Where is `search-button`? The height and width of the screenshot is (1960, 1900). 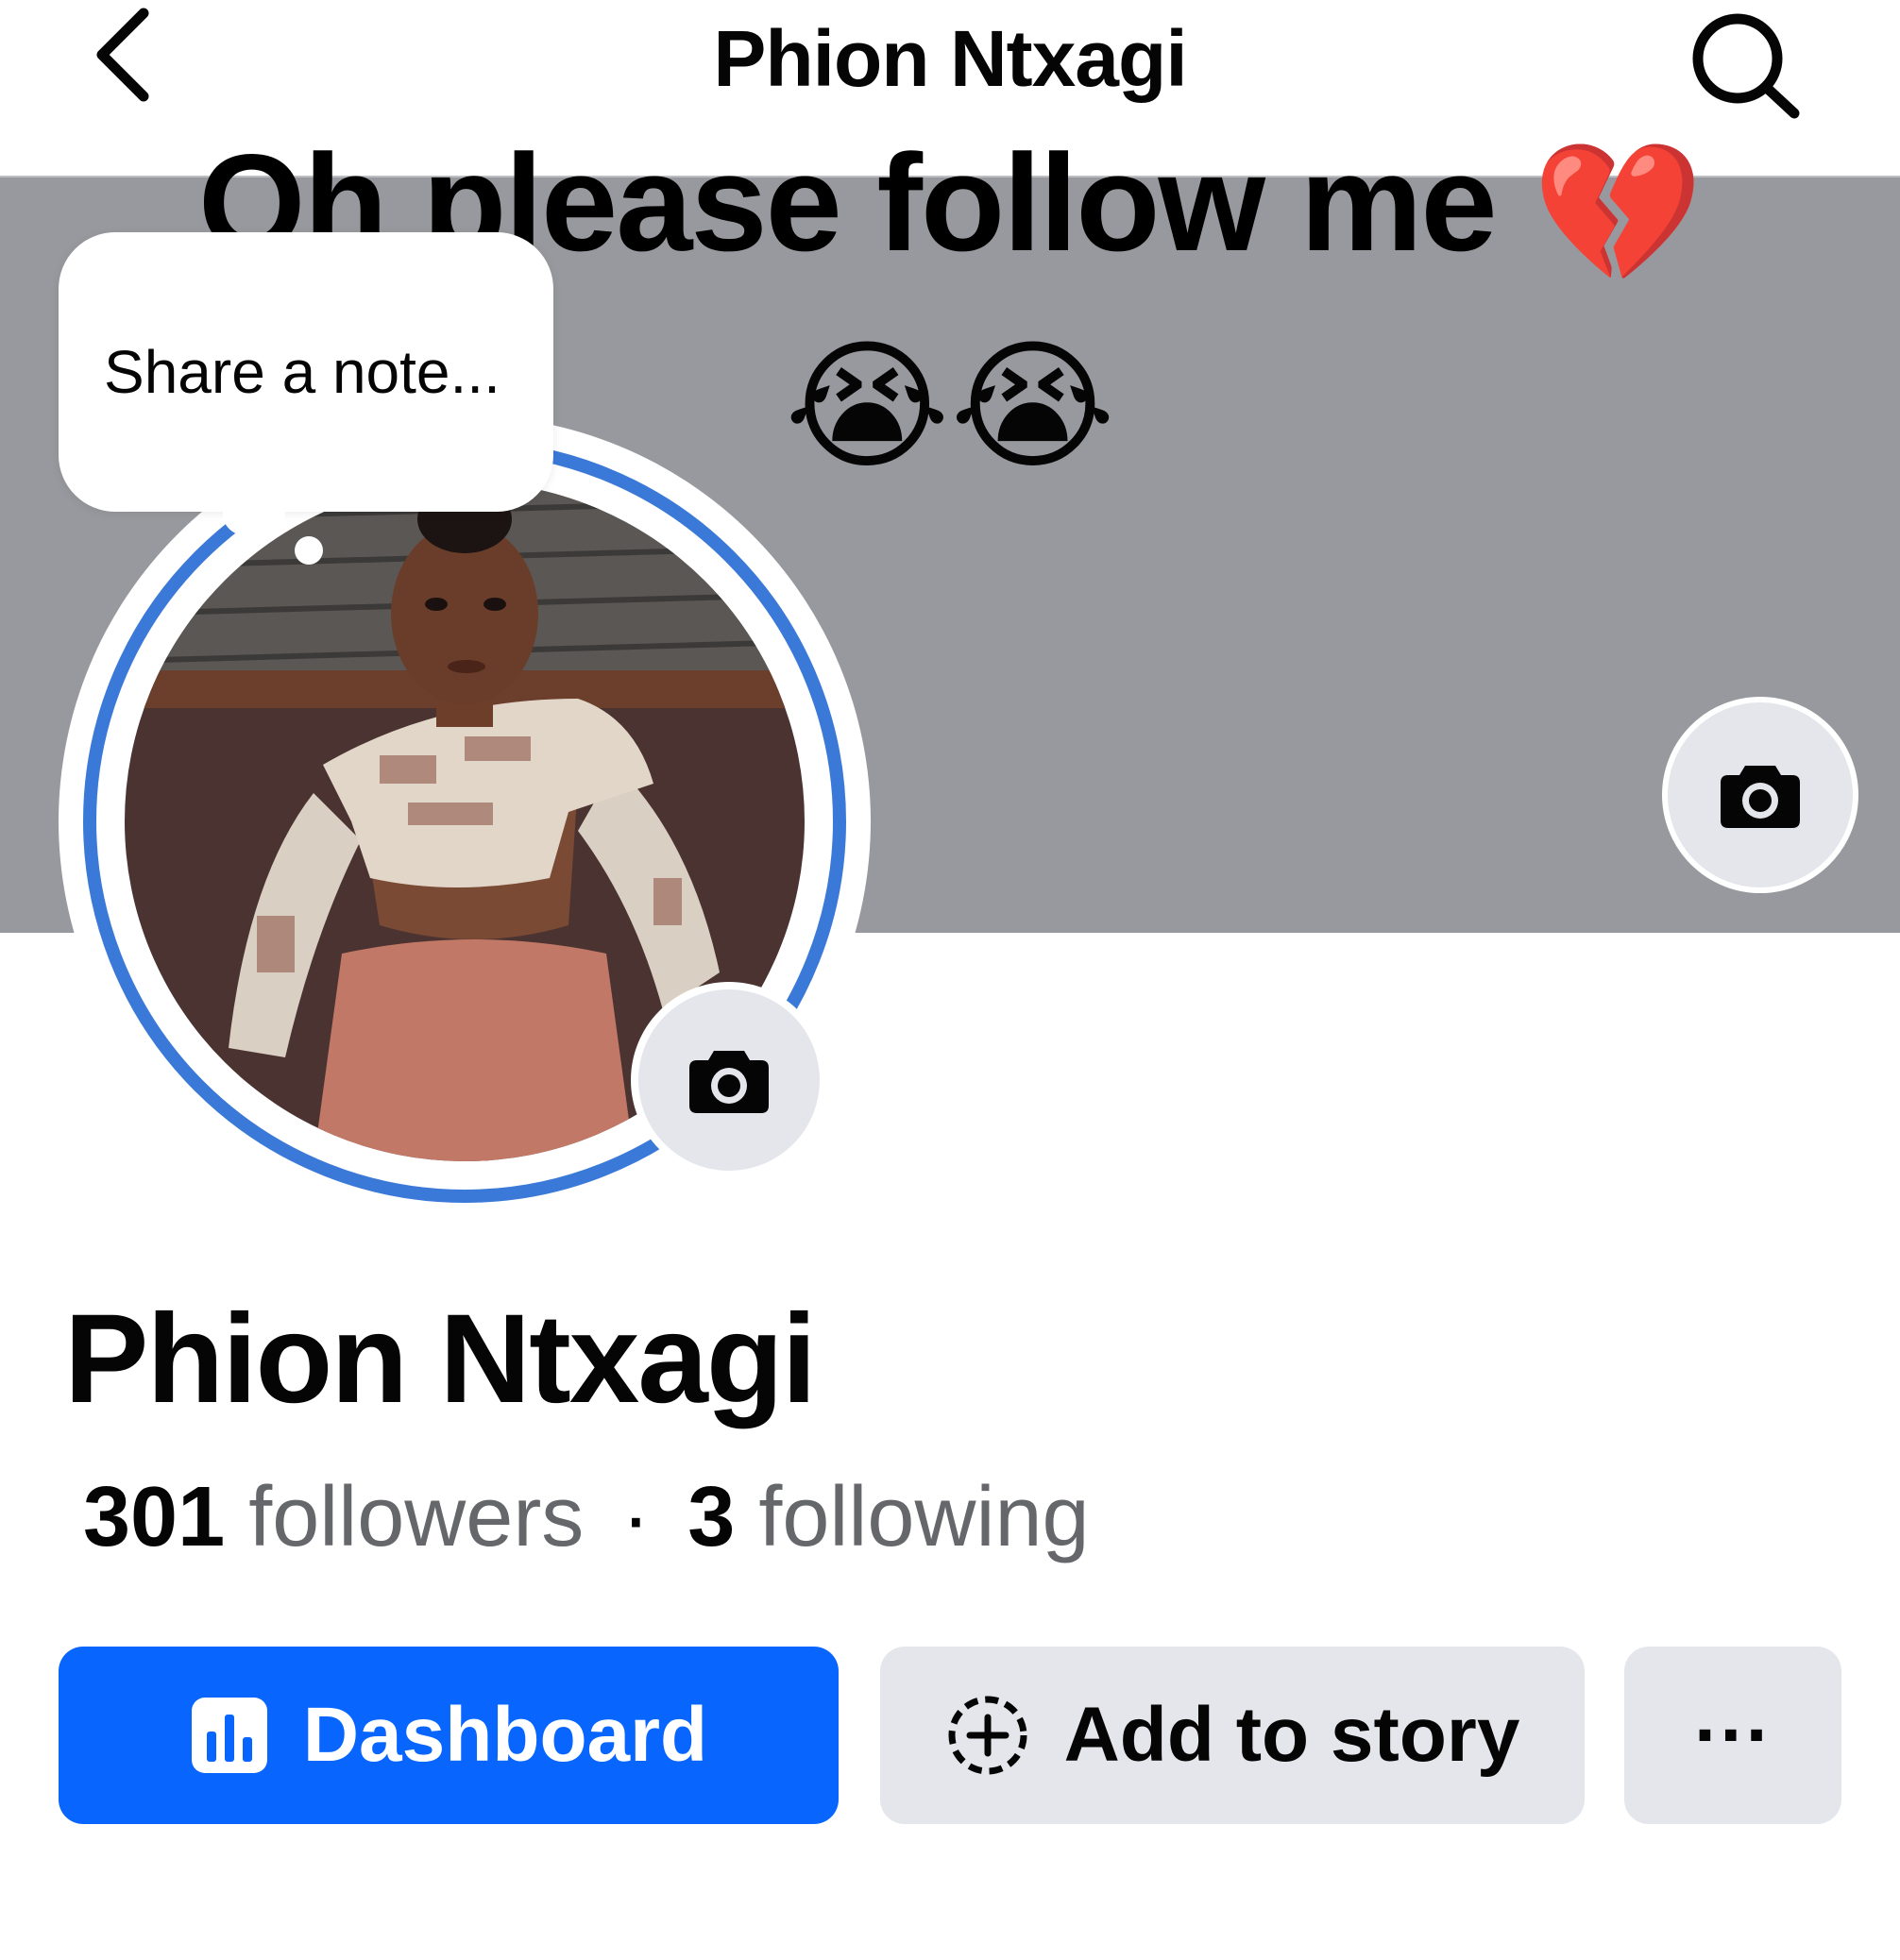
search-button is located at coordinates (1747, 62).